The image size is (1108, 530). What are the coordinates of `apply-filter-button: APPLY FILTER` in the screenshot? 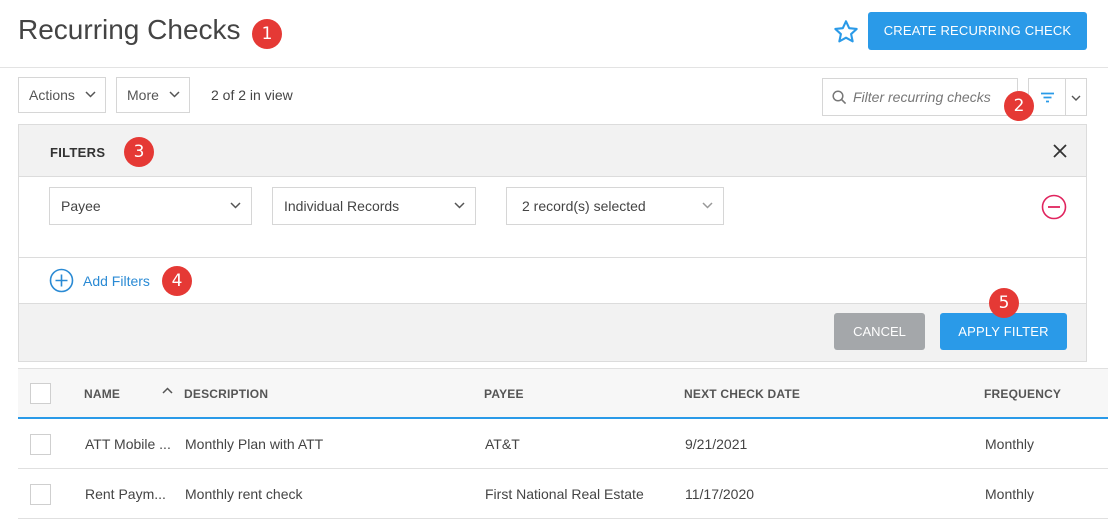 It's located at (1003, 331).